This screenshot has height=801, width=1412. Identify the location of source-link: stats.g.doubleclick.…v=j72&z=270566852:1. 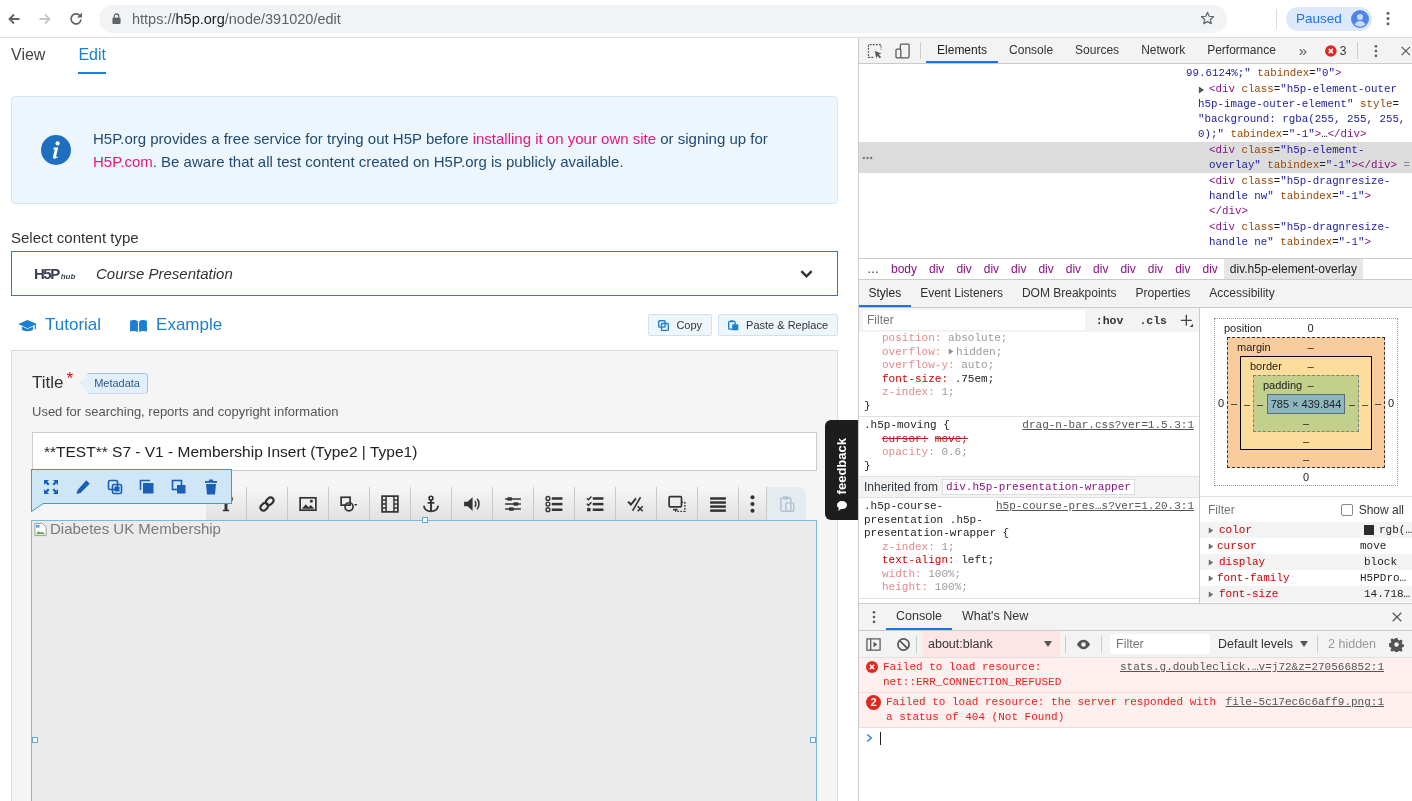
(1251, 667).